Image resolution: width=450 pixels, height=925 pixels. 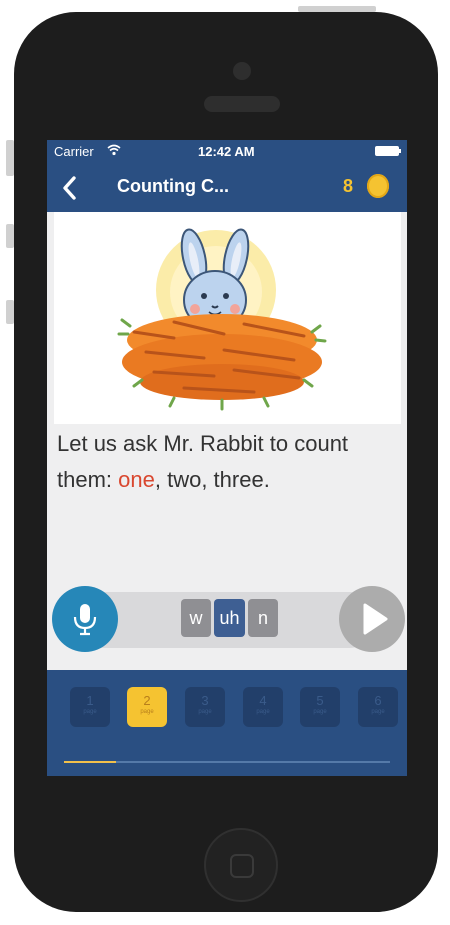 I want to click on carrot-pile-illustration, so click(x=222, y=362).